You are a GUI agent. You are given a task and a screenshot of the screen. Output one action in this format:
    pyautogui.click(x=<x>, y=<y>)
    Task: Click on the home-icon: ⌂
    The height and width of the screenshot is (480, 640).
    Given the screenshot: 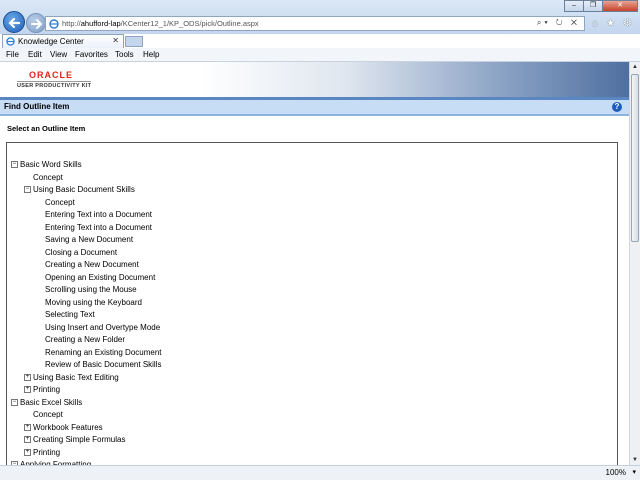 What is the action you would take?
    pyautogui.click(x=595, y=23)
    